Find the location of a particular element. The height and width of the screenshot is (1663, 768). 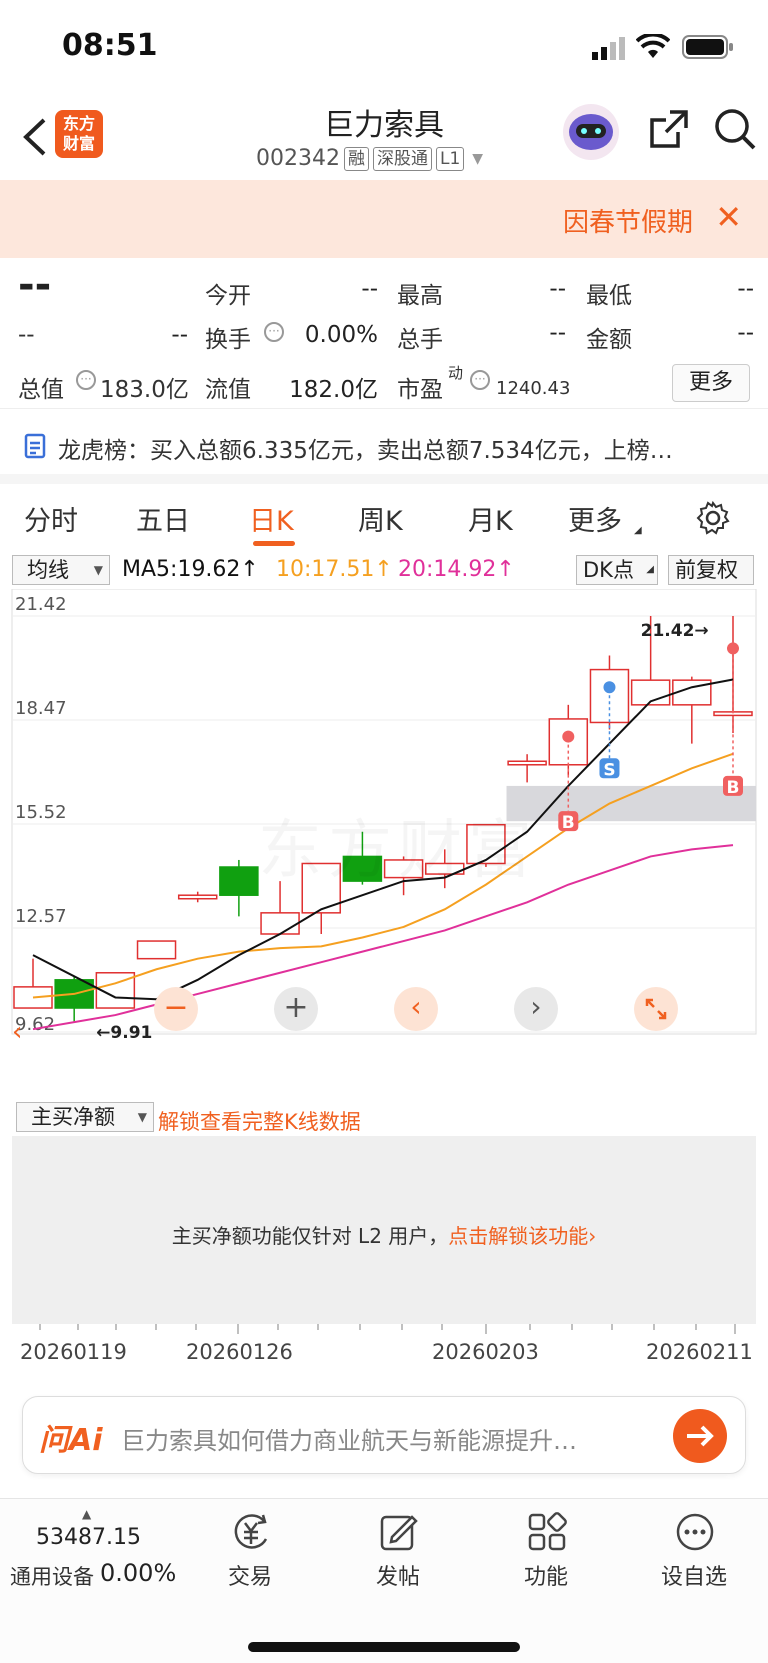

status-time: 08:51 is located at coordinates (110, 45).